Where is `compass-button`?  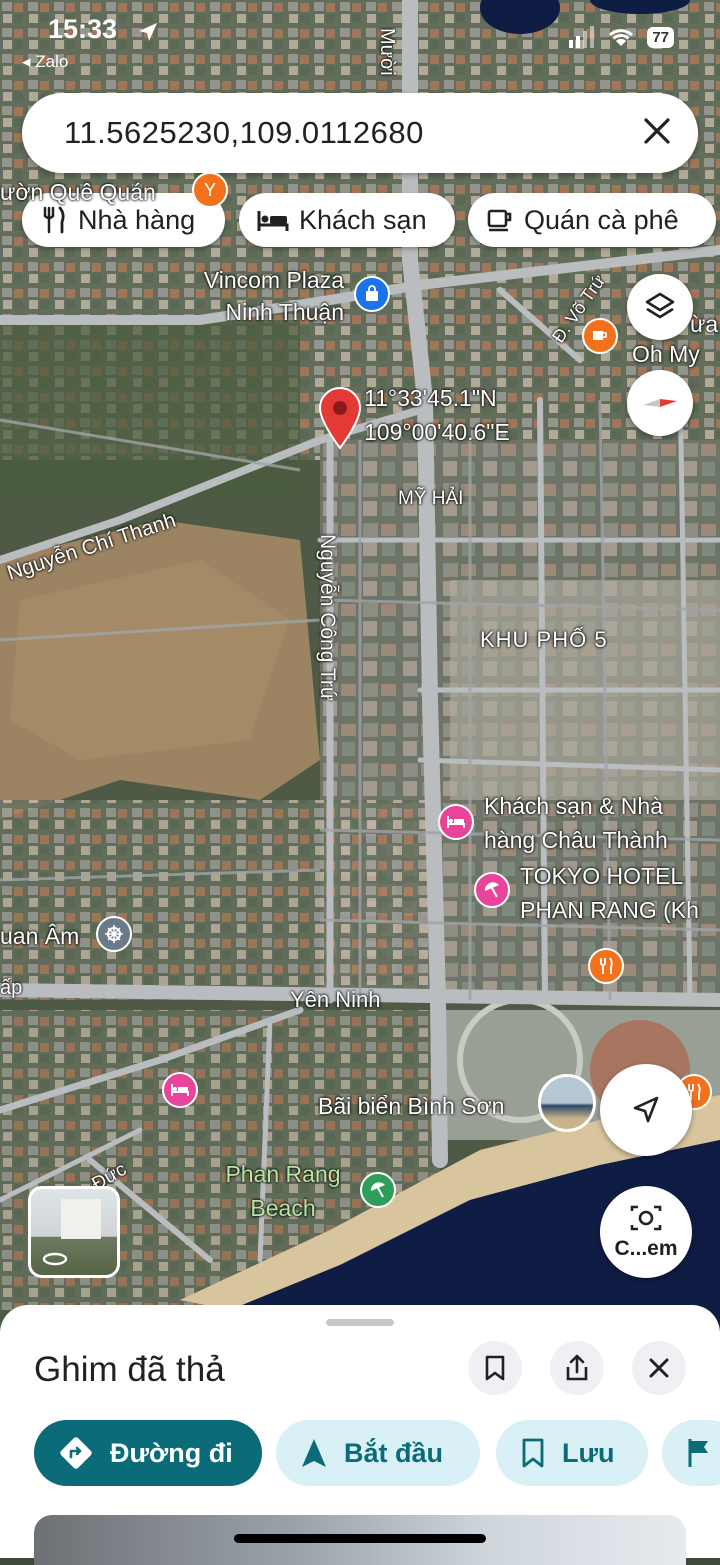 compass-button is located at coordinates (660, 403).